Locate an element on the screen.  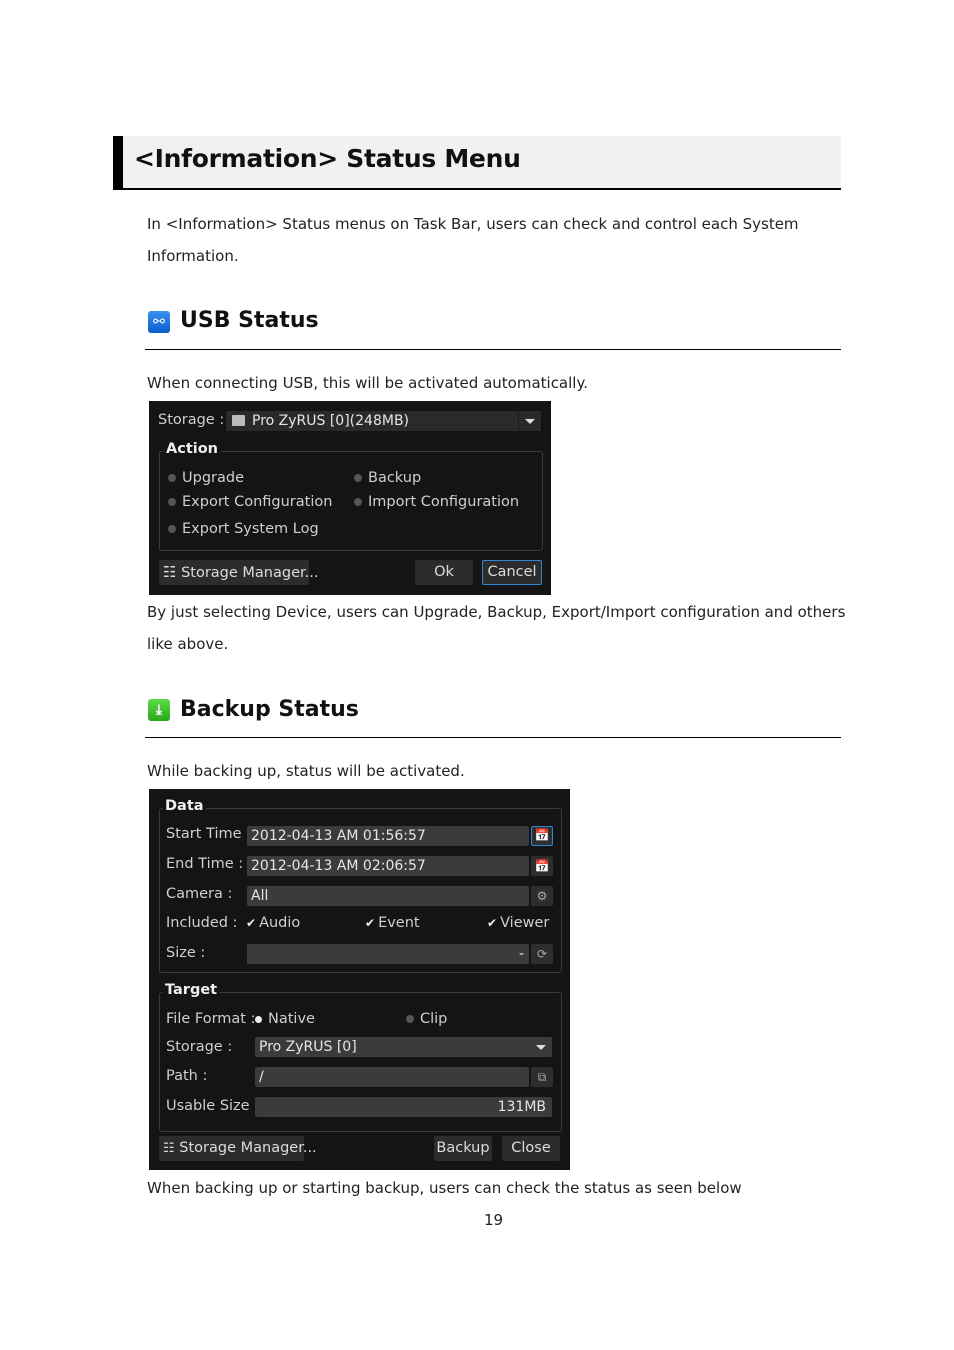
size-label: Size : is located at coordinates (186, 953).